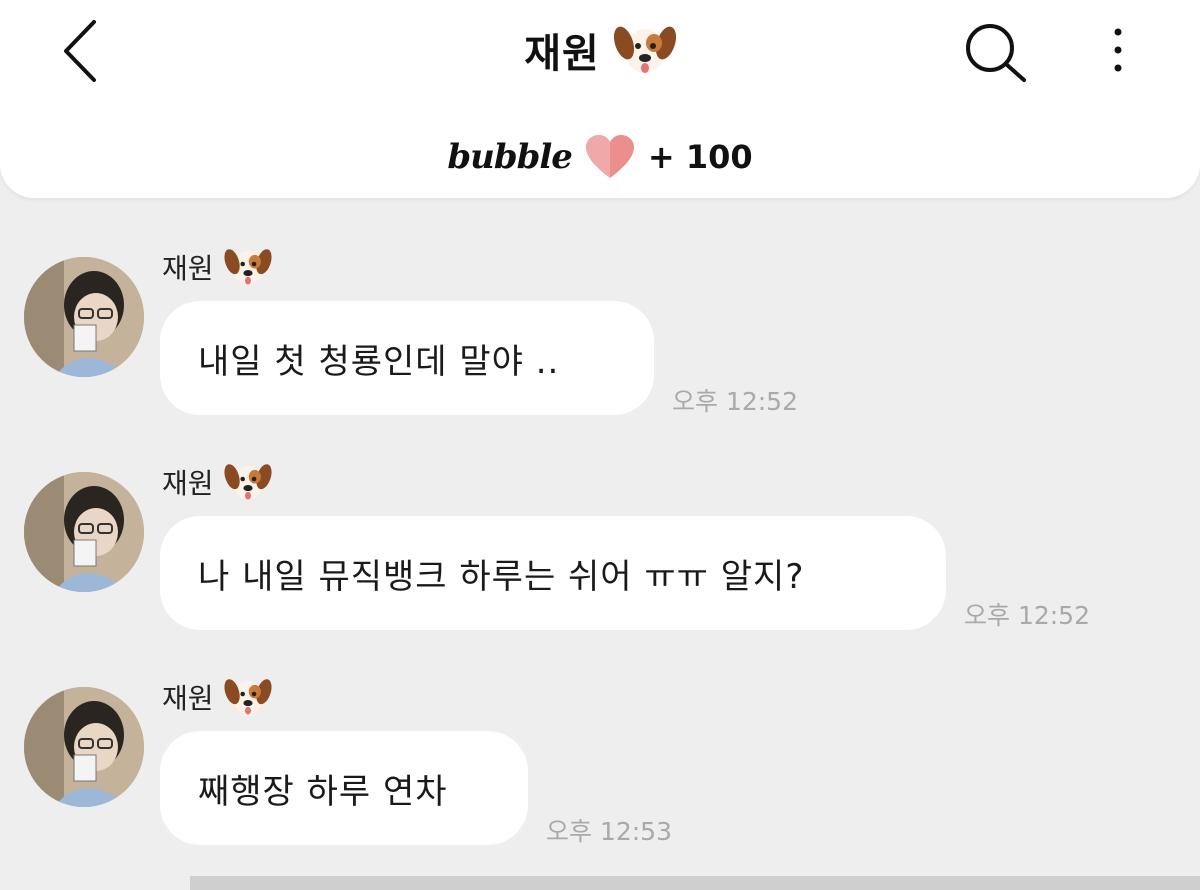 Image resolution: width=1200 pixels, height=890 pixels. I want to click on search-button, so click(996, 52).